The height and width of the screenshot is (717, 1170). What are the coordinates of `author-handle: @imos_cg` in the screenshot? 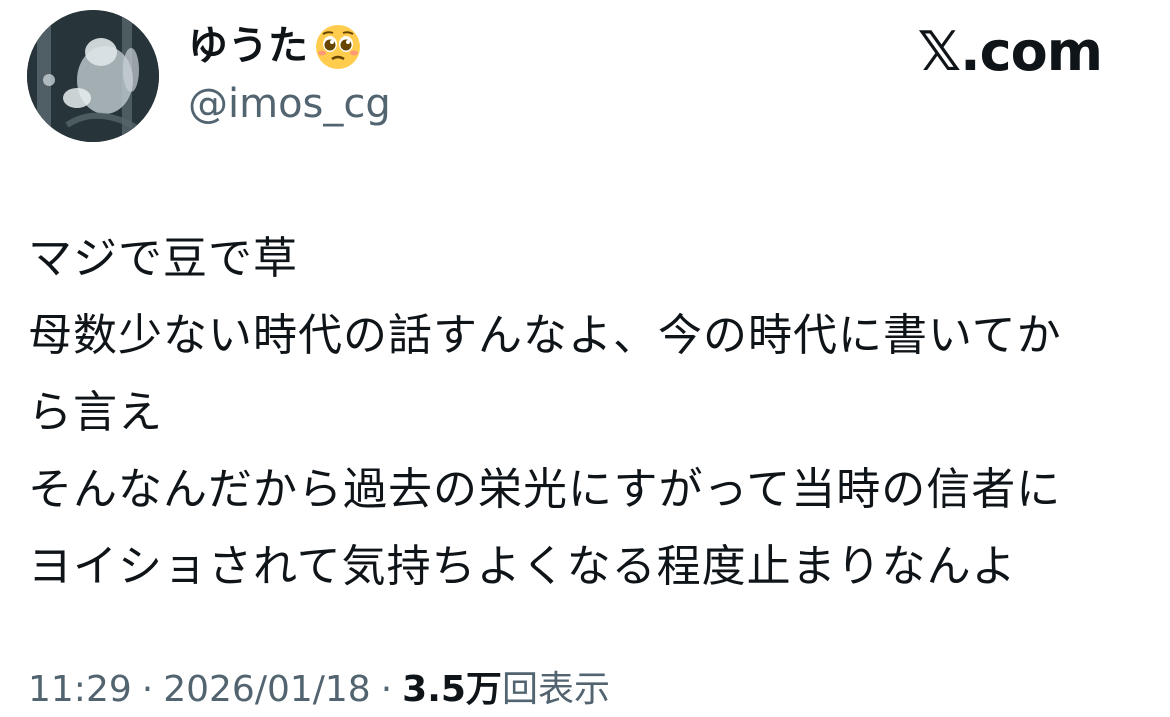 It's located at (289, 104).